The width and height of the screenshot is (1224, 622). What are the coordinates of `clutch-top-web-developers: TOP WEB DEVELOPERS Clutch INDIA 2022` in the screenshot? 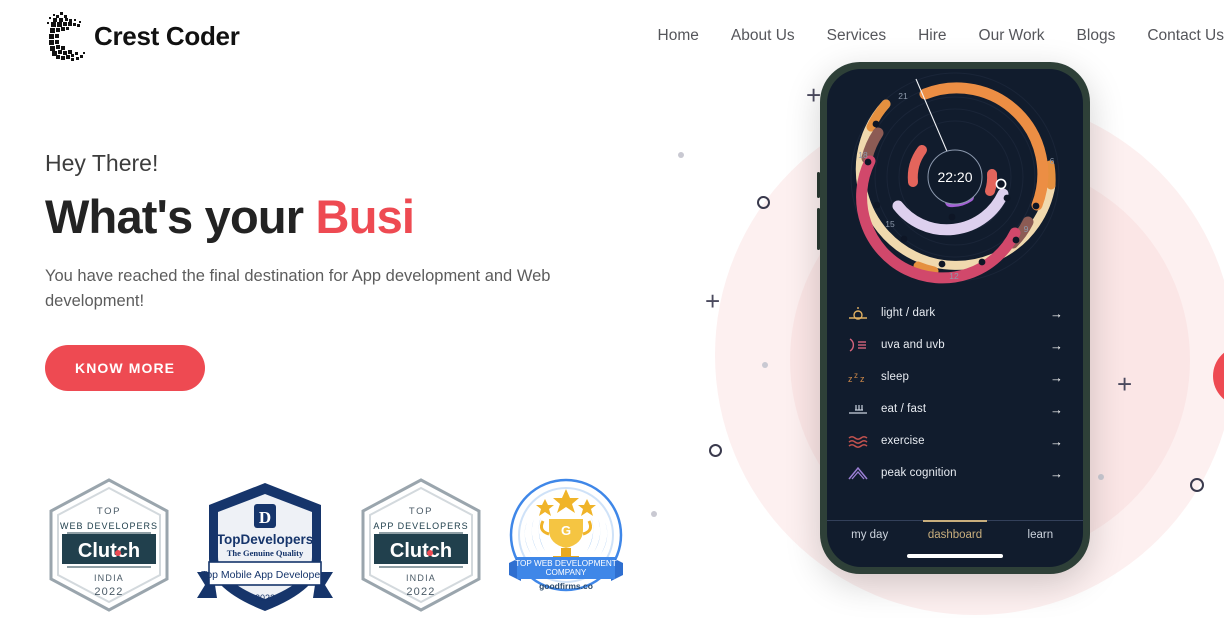 It's located at (109, 547).